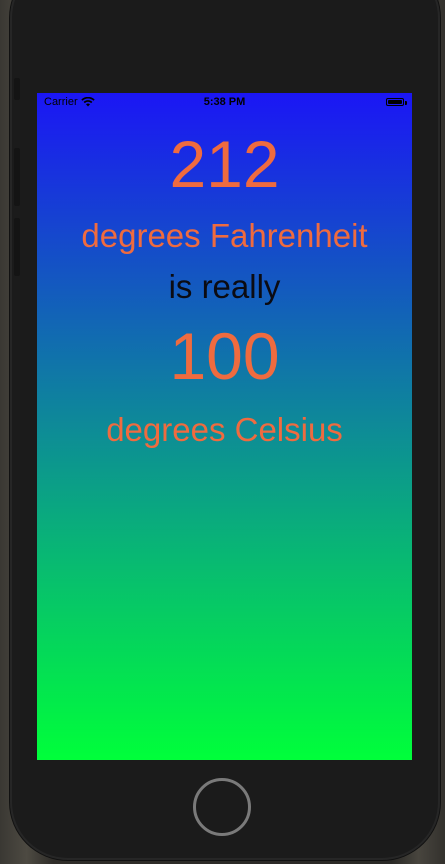 The height and width of the screenshot is (864, 445). I want to click on battery-level-fill, so click(395, 102).